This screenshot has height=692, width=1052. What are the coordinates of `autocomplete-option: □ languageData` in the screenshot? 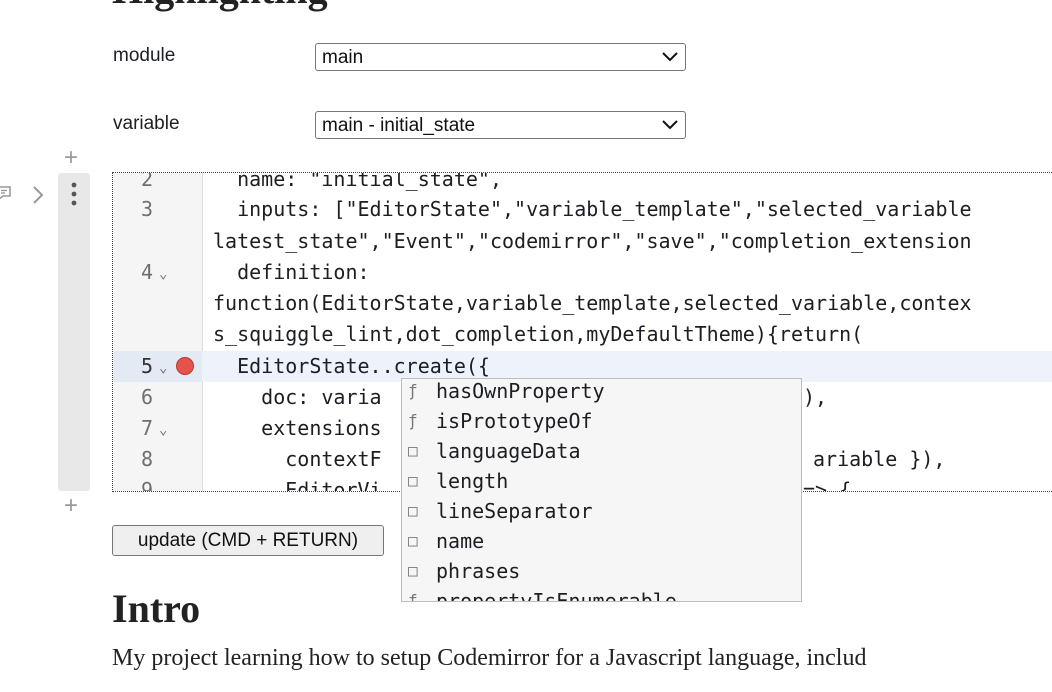 It's located at (601, 454).